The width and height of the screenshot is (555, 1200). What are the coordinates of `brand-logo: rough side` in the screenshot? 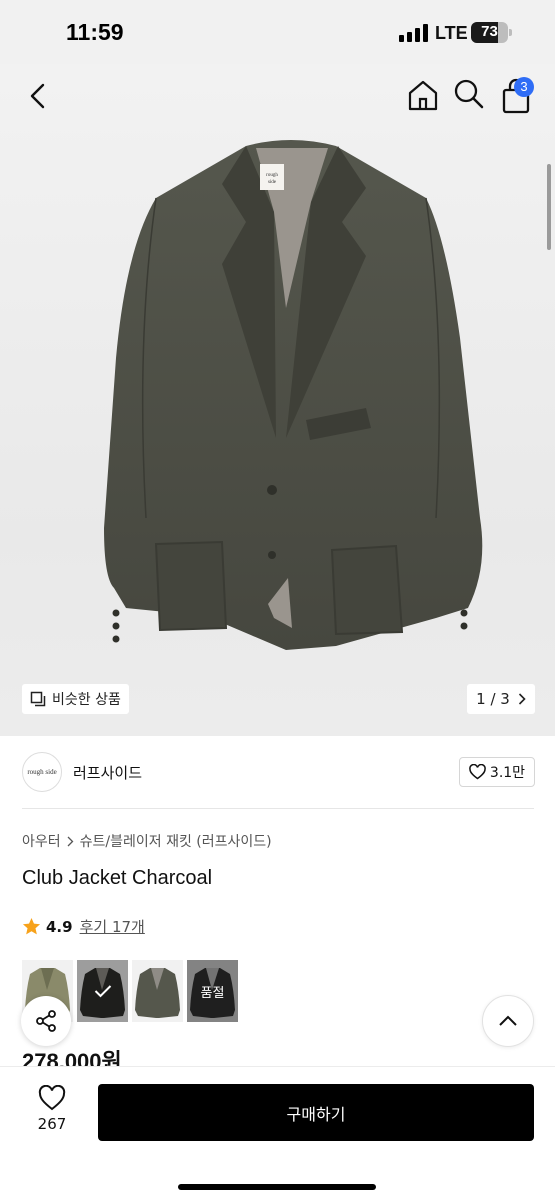 It's located at (42, 772).